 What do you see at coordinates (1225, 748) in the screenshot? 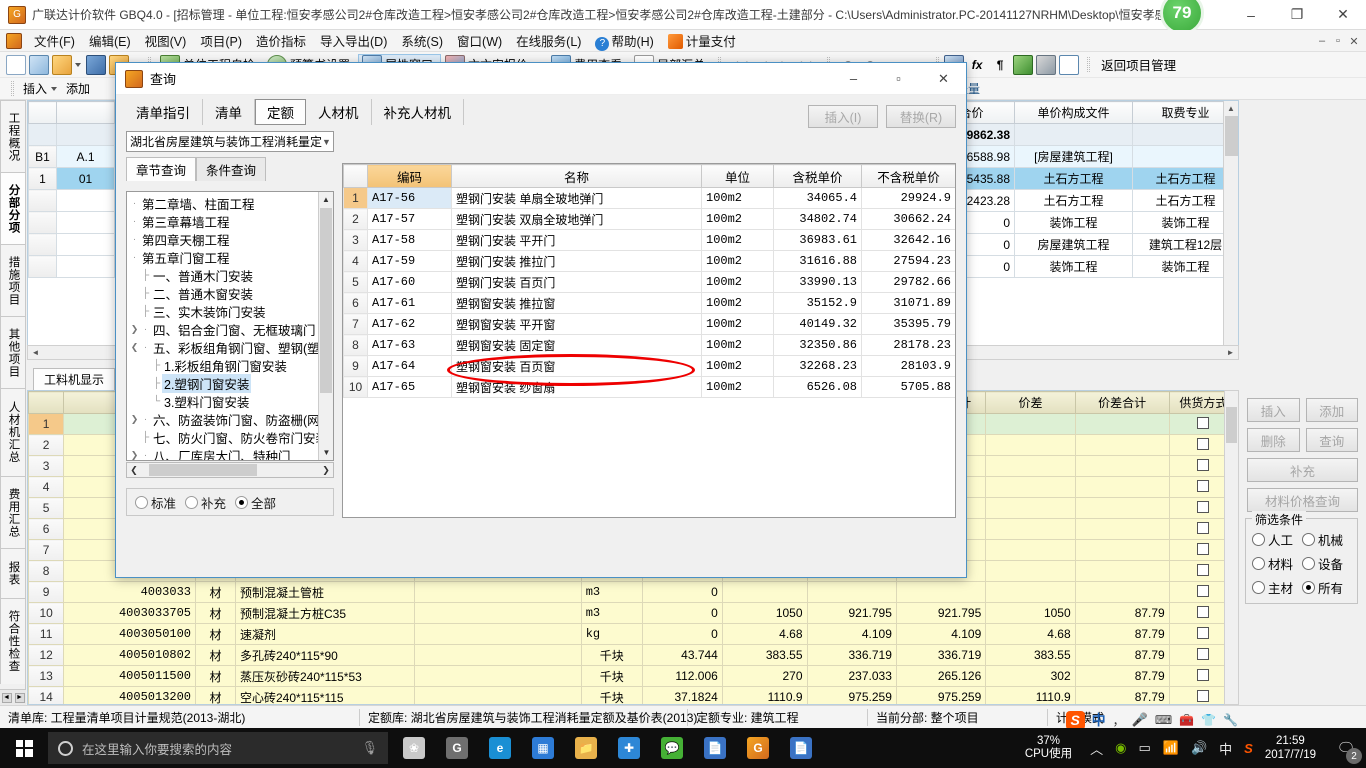
I see `taskbar-ime-indicator: 中` at bounding box center [1225, 748].